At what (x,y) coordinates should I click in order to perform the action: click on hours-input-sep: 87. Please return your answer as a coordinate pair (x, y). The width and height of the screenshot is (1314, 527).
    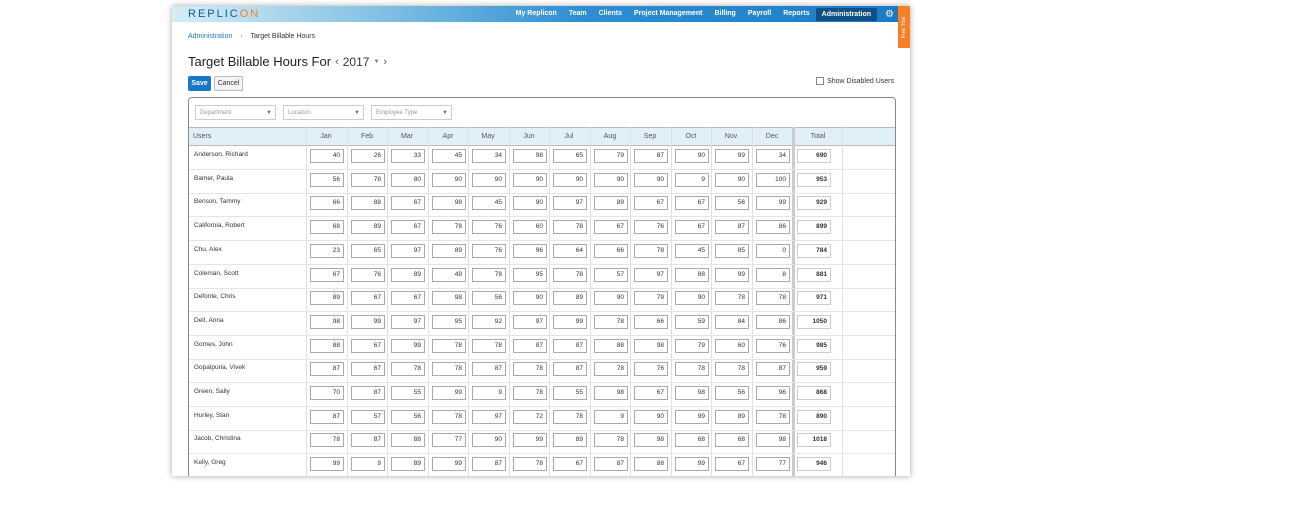
    Looking at the image, I should click on (651, 156).